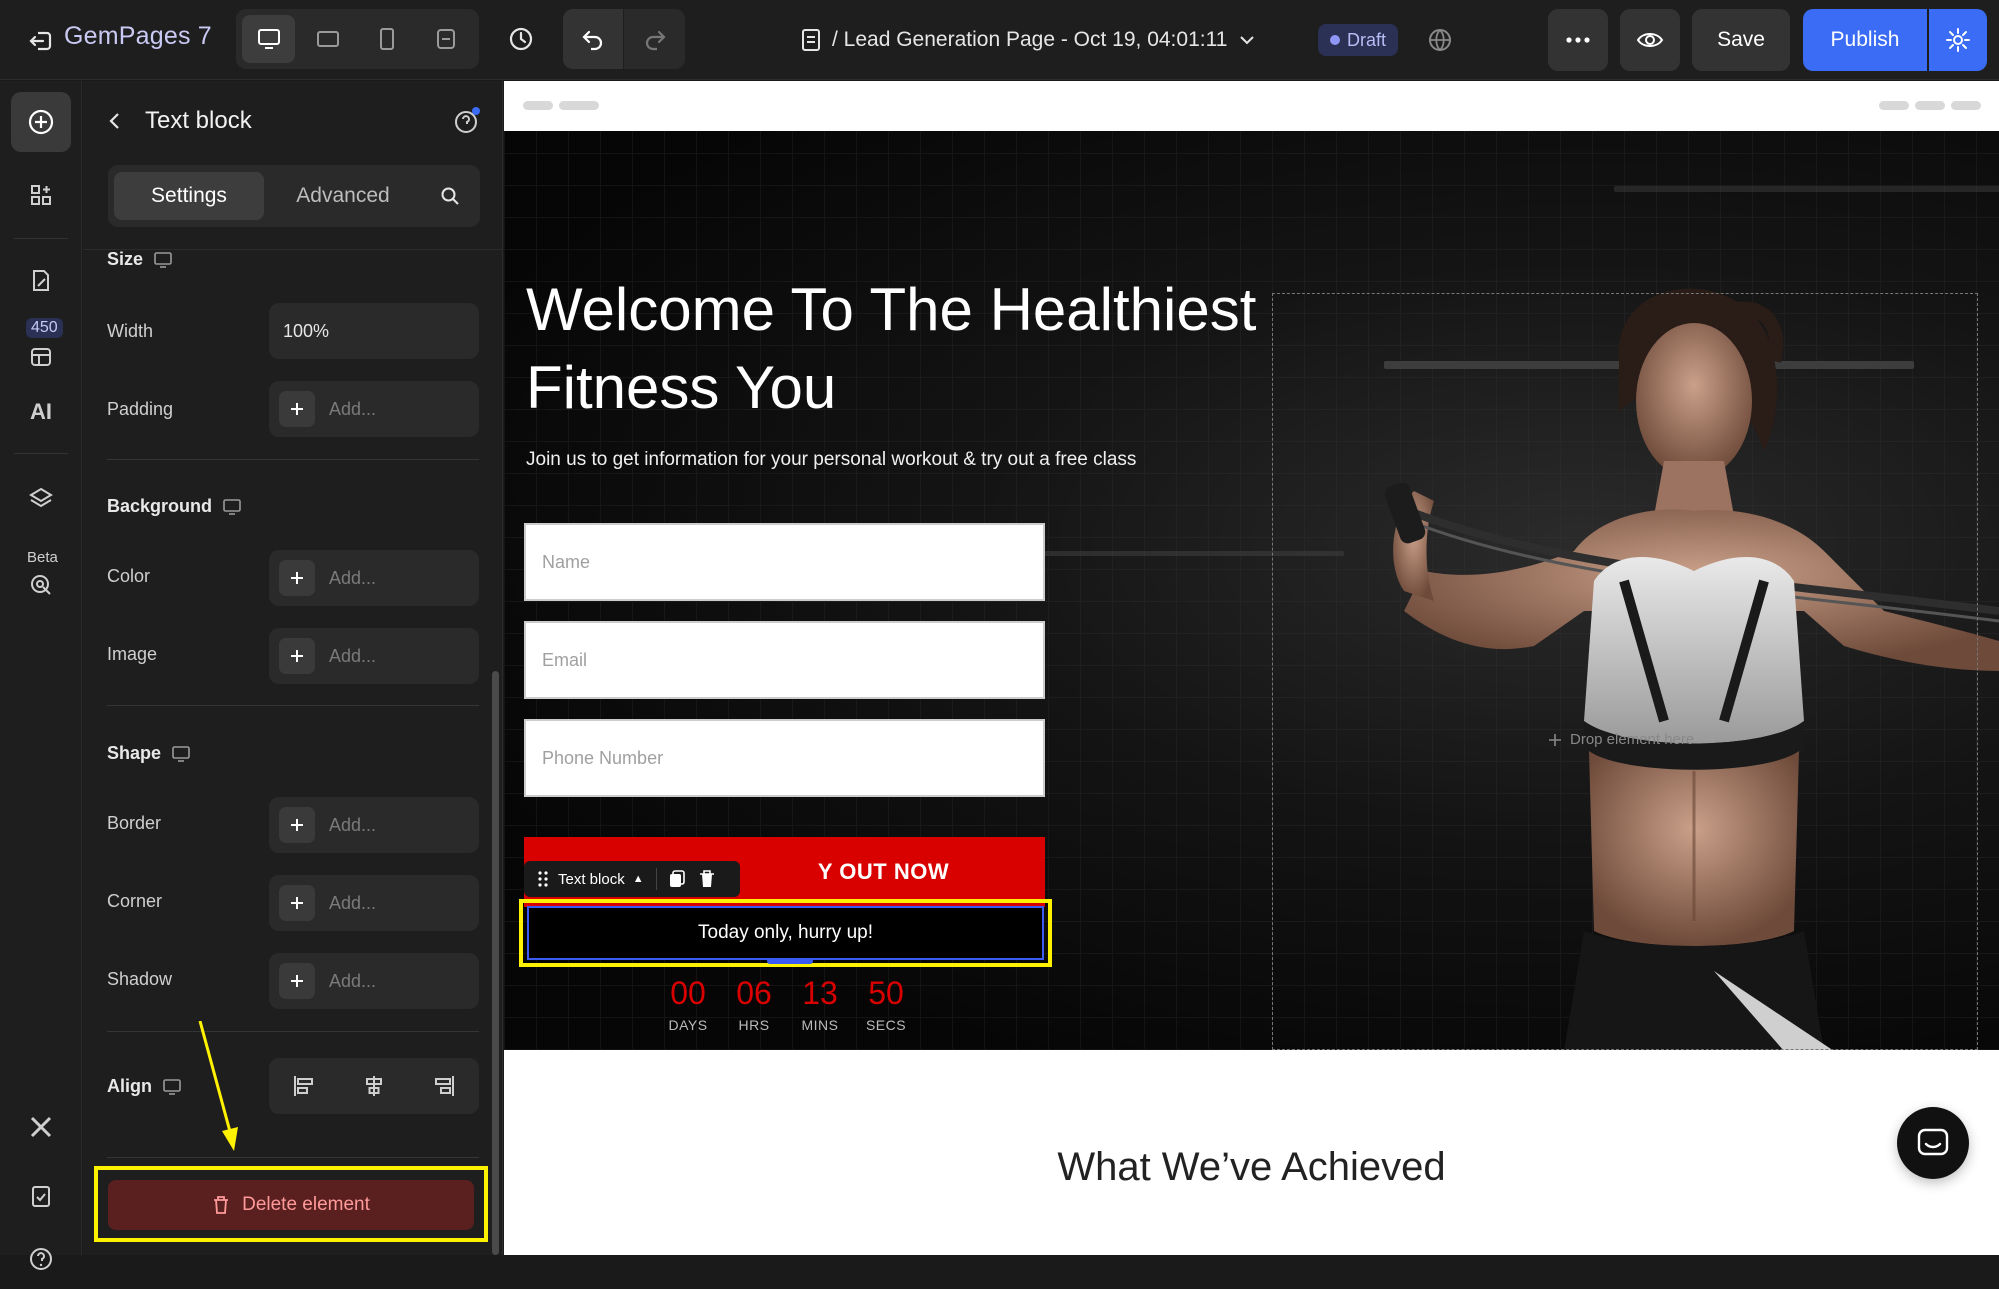 The image size is (1999, 1289). I want to click on preview-button, so click(1650, 40).